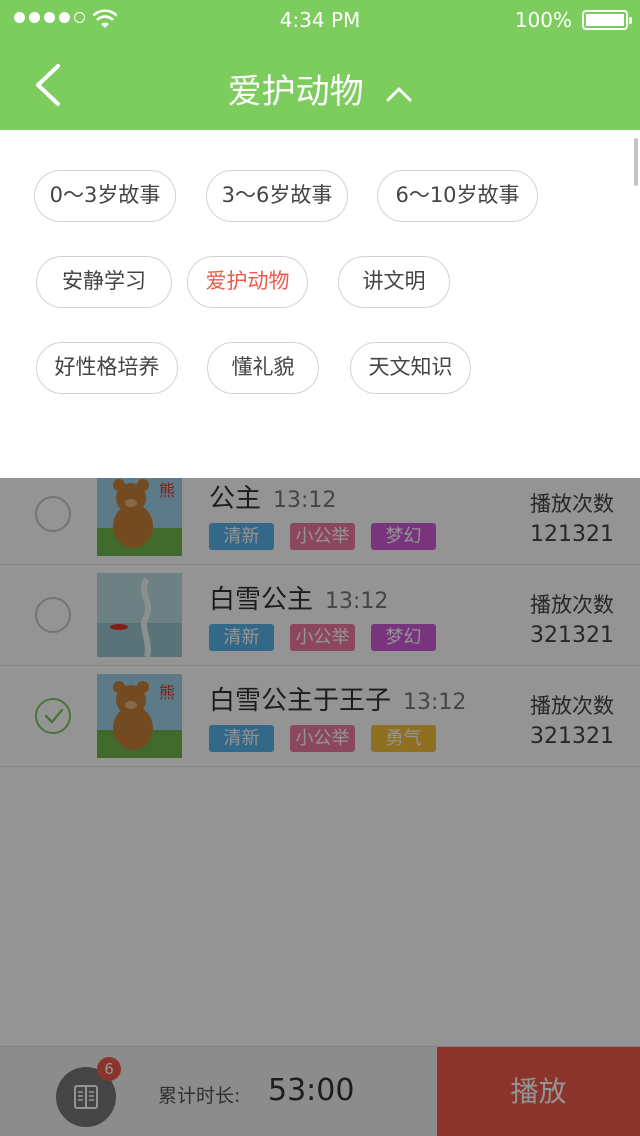 This screenshot has height=1136, width=640. I want to click on battery-percent: 100%, so click(543, 20).